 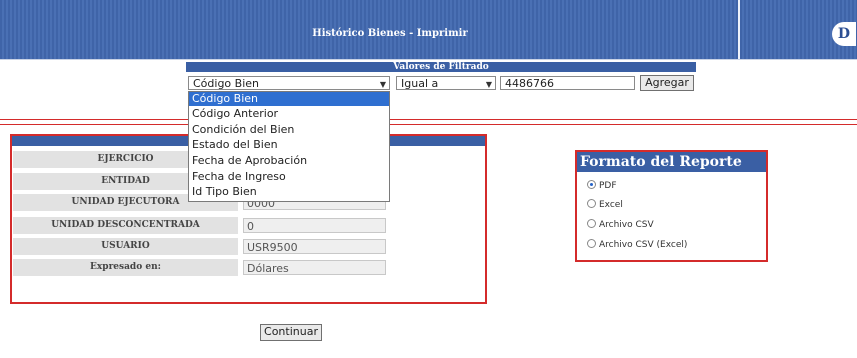 What do you see at coordinates (441, 67) in the screenshot?
I see `filter-section-title: Valores de Filtrado` at bounding box center [441, 67].